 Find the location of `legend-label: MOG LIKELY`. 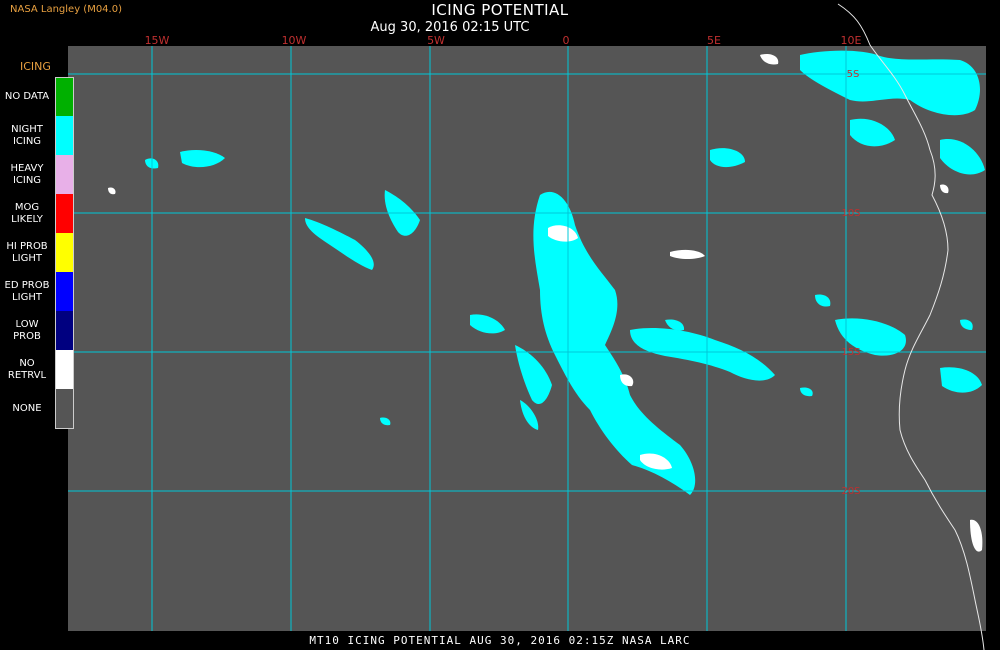

legend-label: MOG LIKELY is located at coordinates (27, 213).